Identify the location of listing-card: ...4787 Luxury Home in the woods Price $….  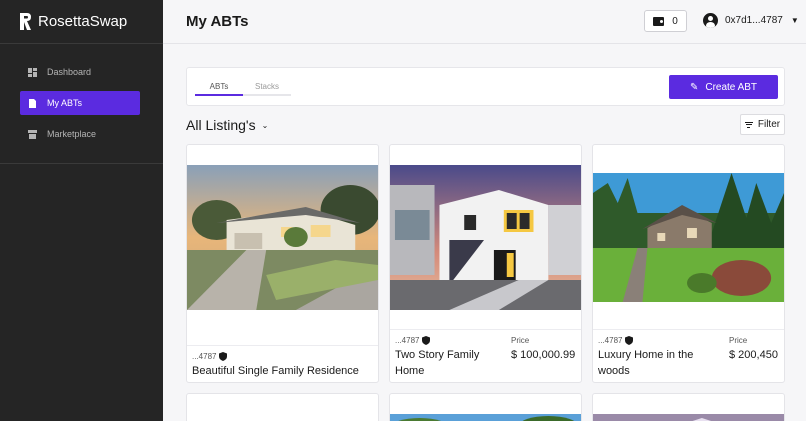
(688, 263).